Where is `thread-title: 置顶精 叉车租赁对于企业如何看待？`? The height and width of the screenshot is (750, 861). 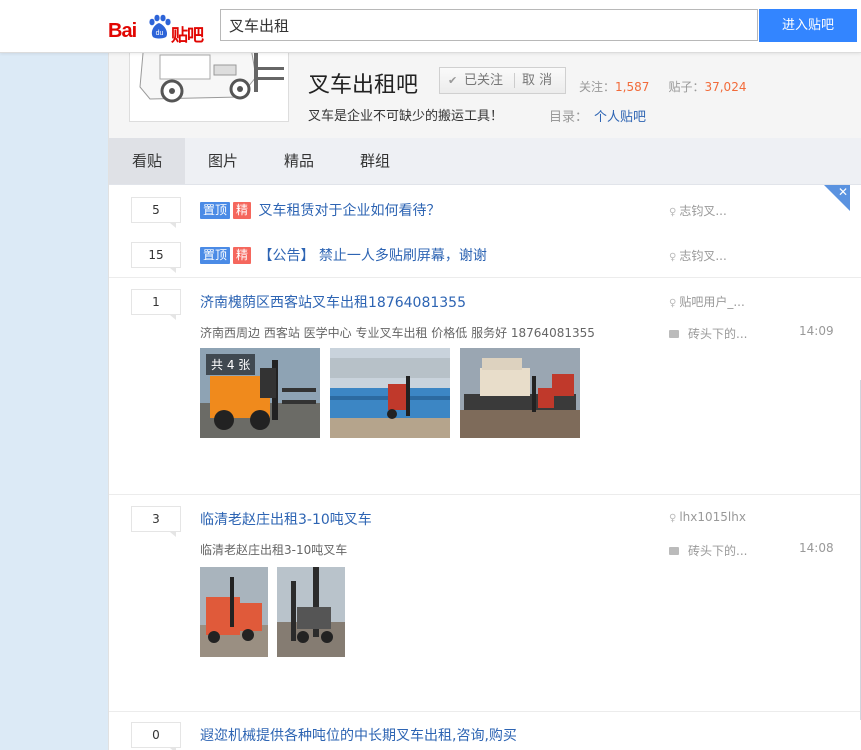 thread-title: 置顶精 叉车租赁对于企业如何看待？ is located at coordinates (320, 210).